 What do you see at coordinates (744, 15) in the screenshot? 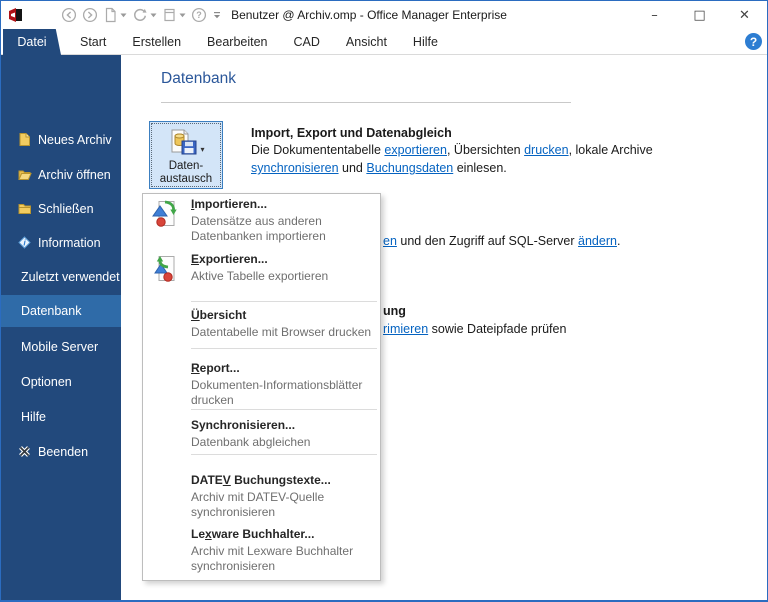
I see `close-button: ✕` at bounding box center [744, 15].